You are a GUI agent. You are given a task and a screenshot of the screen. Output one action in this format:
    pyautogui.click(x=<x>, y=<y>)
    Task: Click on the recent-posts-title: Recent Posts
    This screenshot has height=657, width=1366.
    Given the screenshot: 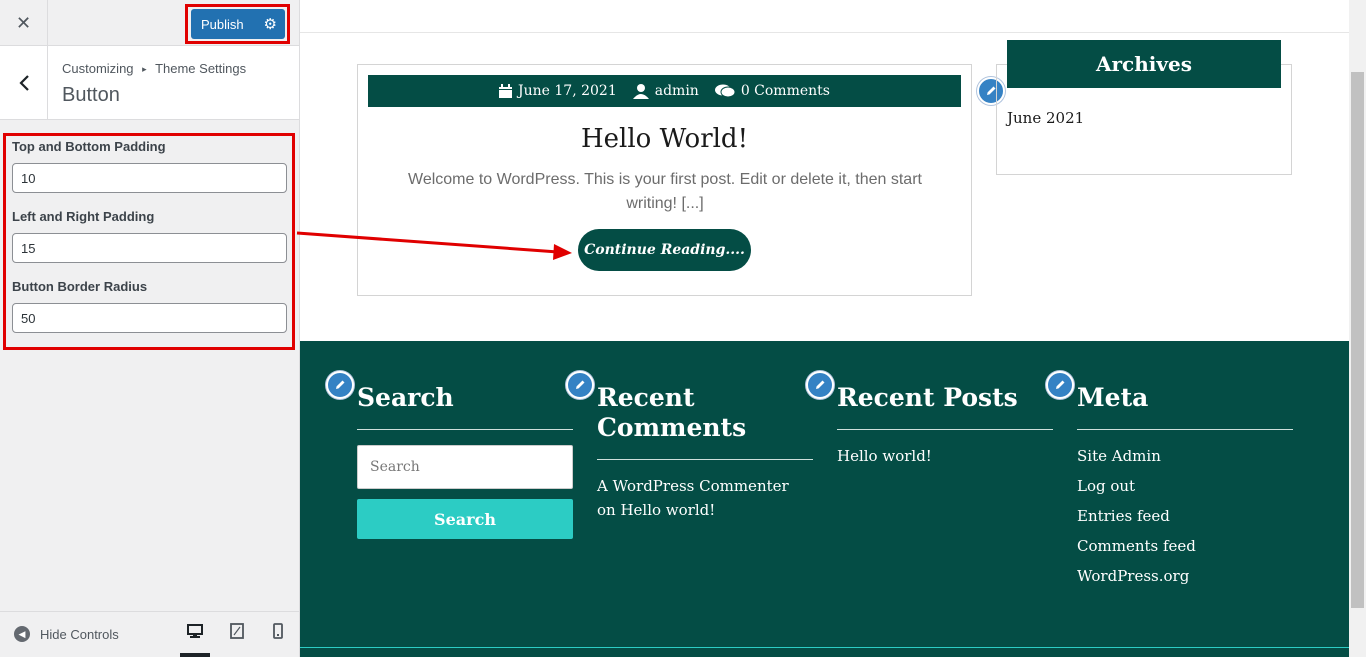 What is the action you would take?
    pyautogui.click(x=927, y=397)
    